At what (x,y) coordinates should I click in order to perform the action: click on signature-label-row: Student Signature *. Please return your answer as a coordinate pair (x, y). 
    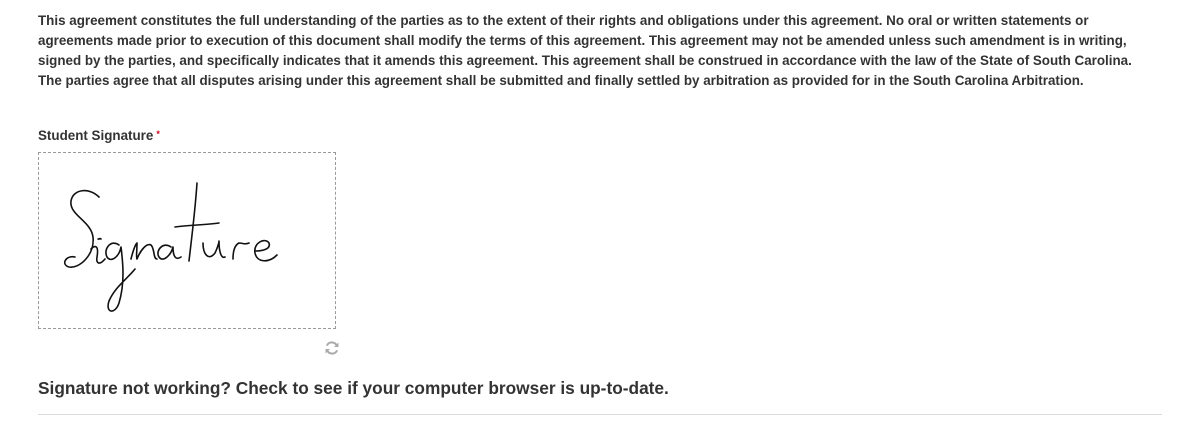
    Looking at the image, I should click on (99, 135).